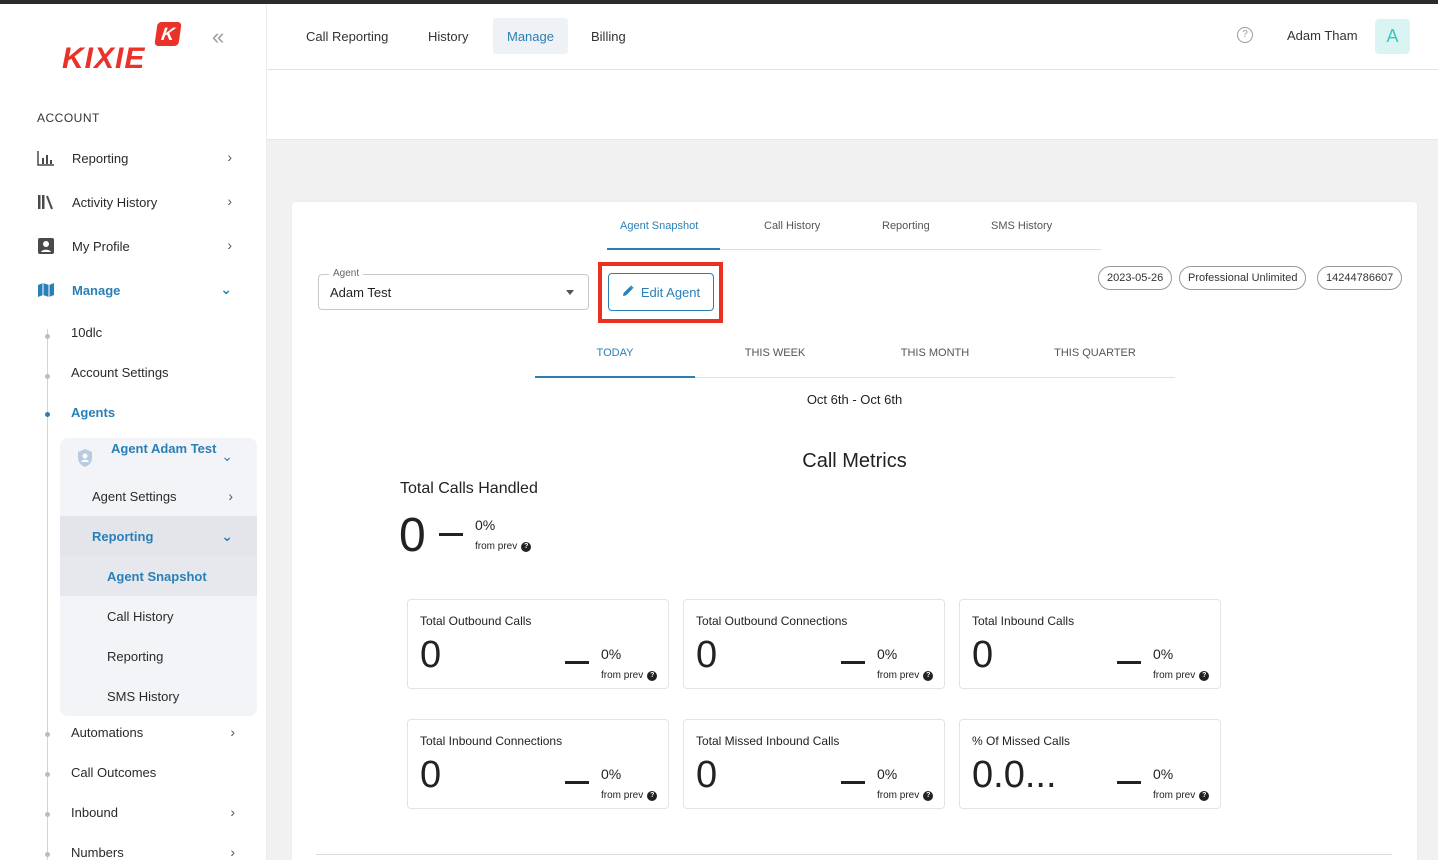 This screenshot has height=860, width=1438. Describe the element at coordinates (659, 226) in the screenshot. I see `tab-agent-snapshot: Agent Snapshot` at that location.